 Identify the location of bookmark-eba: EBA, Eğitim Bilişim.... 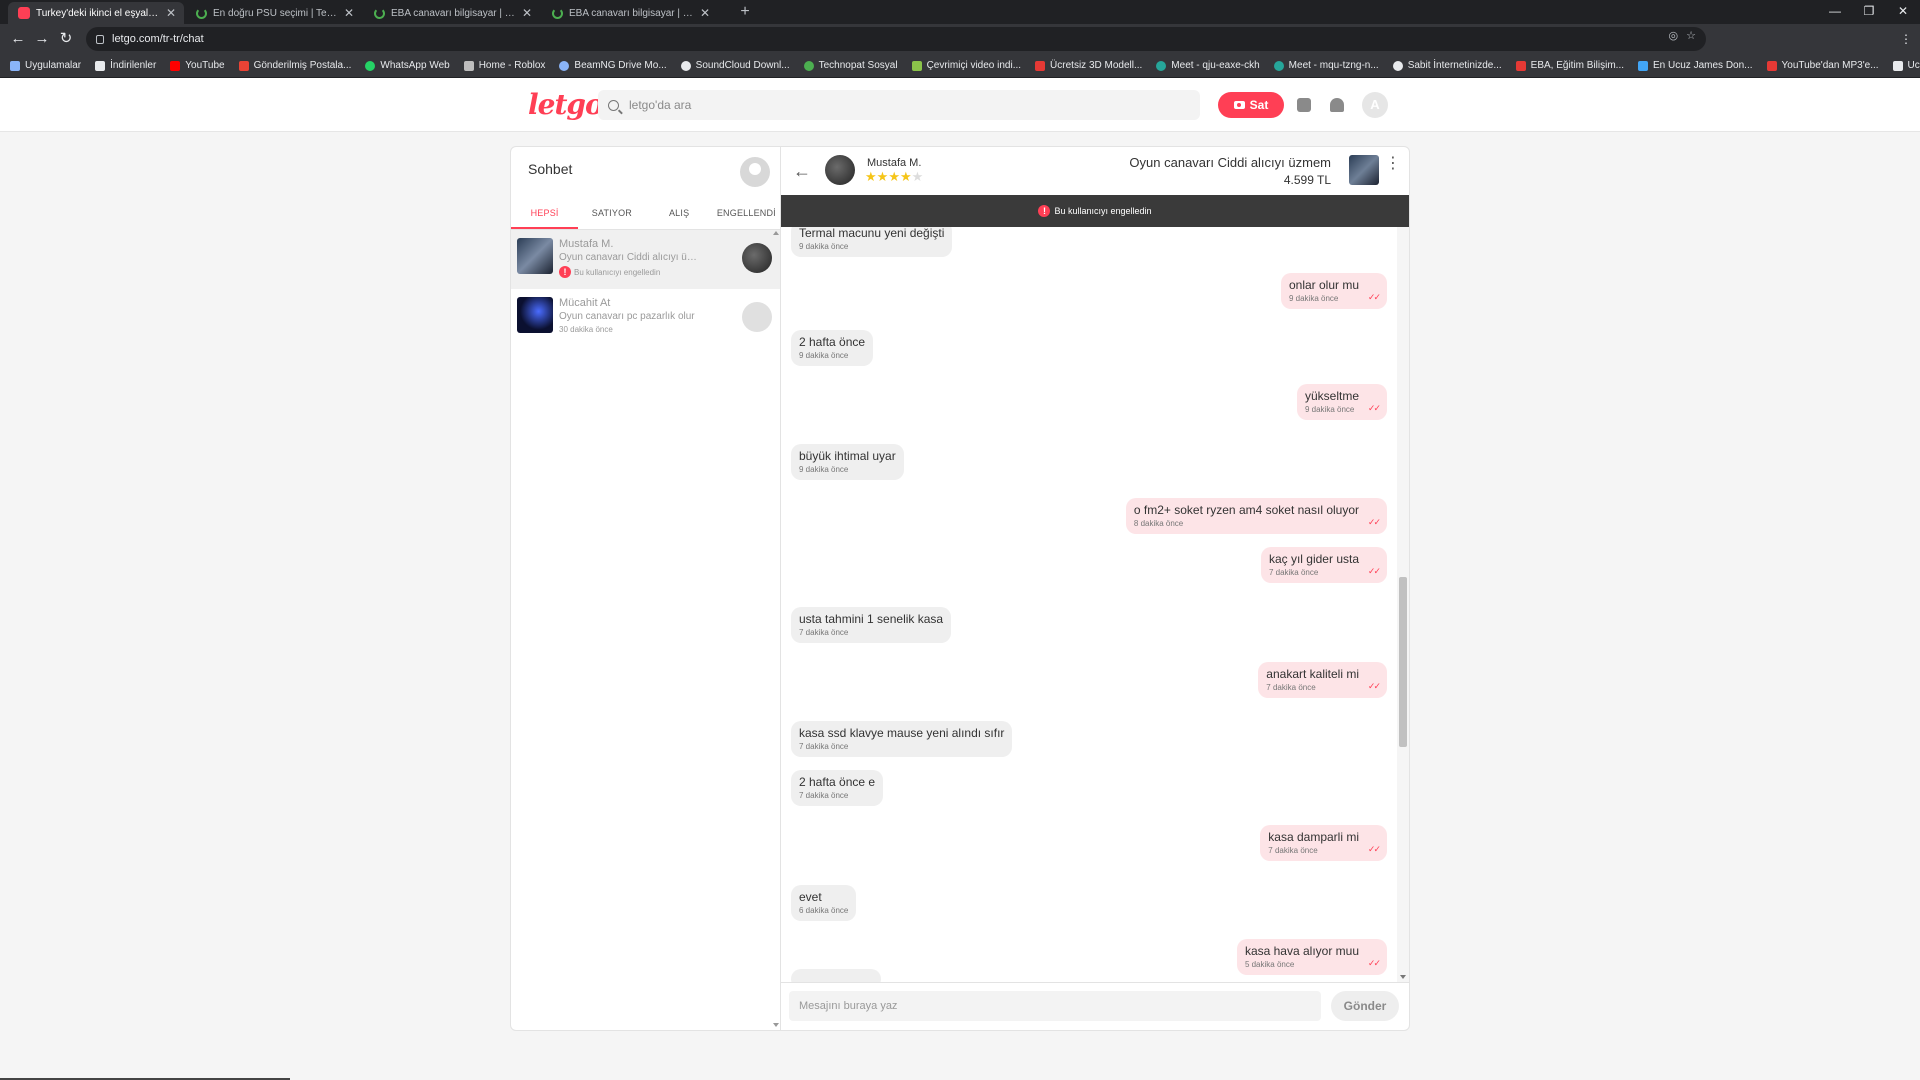
(1569, 65).